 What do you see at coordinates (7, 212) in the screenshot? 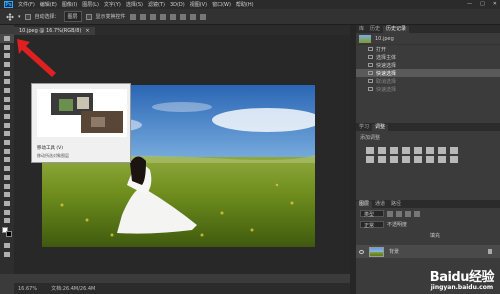
I see `zoom-tool` at bounding box center [7, 212].